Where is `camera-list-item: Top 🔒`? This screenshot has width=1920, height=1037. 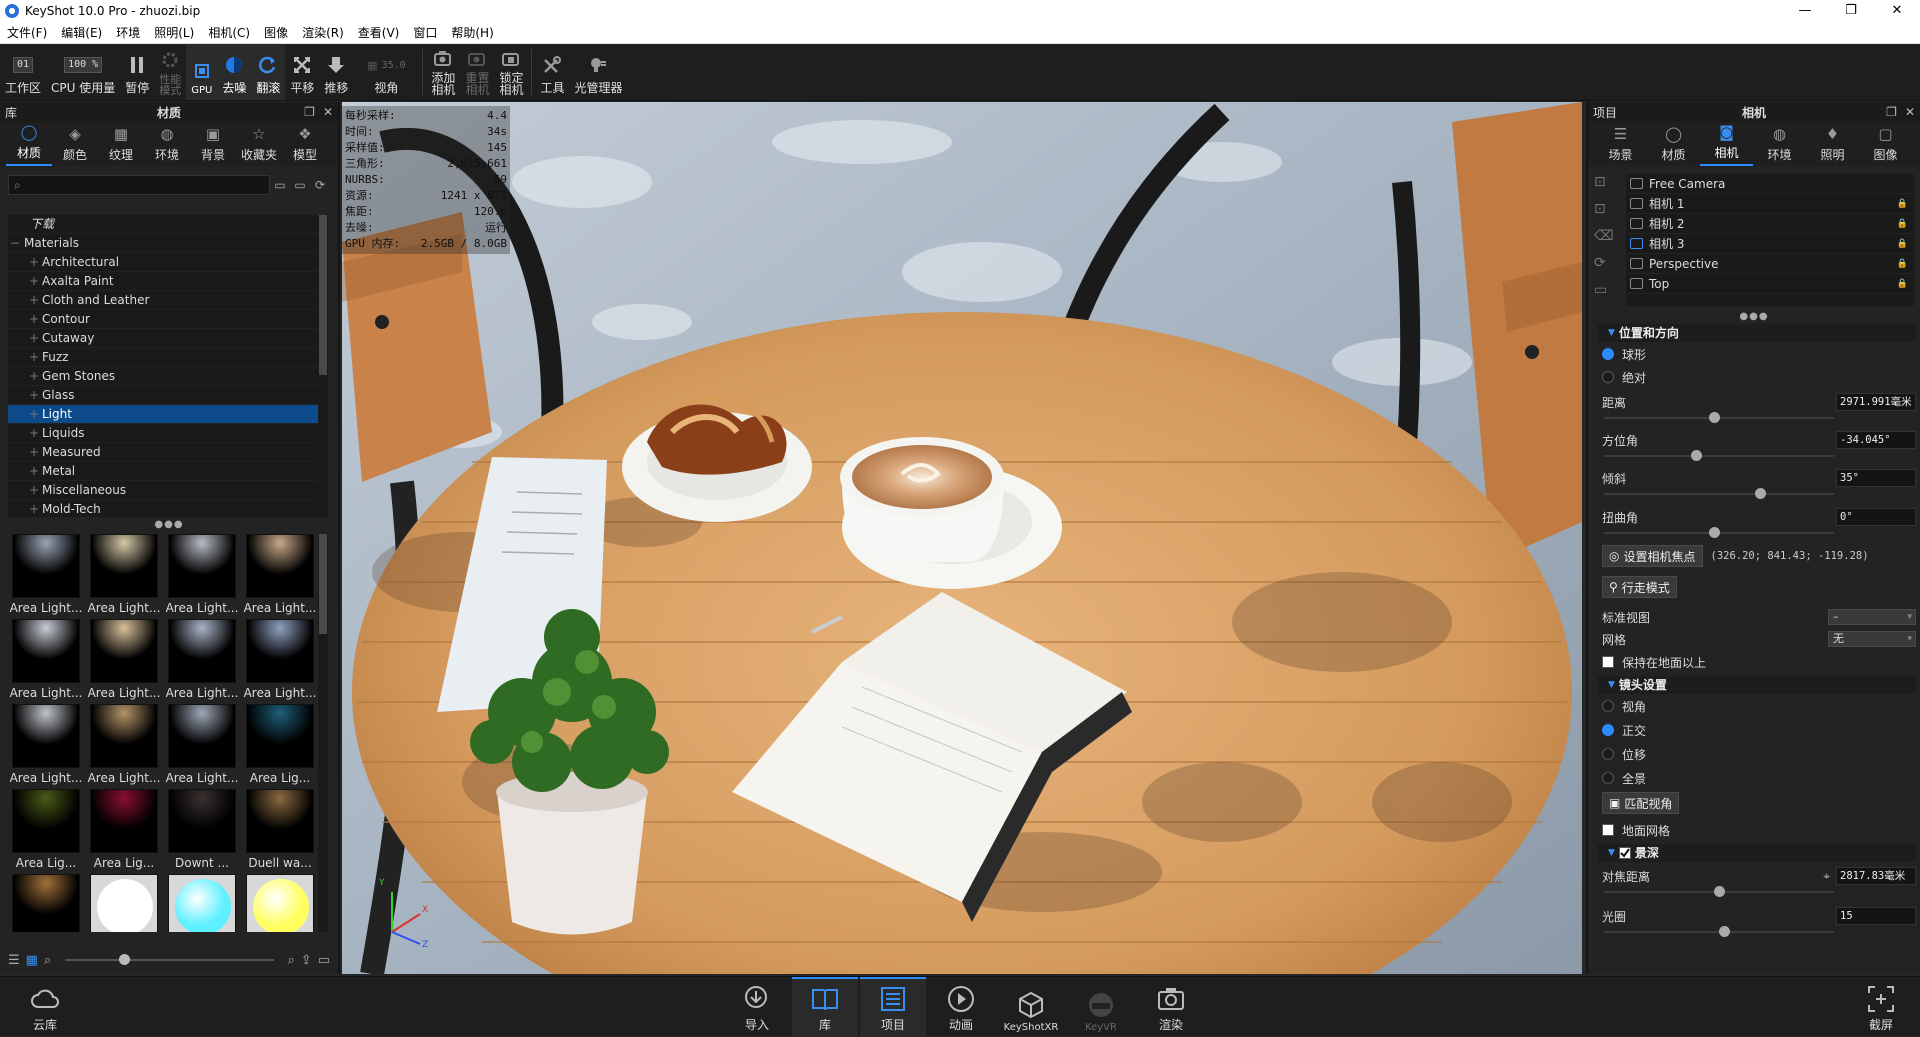 camera-list-item: Top 🔒 is located at coordinates (1770, 284).